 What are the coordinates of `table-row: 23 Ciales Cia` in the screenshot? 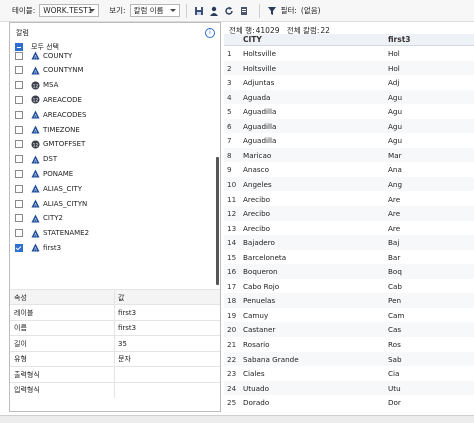 It's located at (349, 373).